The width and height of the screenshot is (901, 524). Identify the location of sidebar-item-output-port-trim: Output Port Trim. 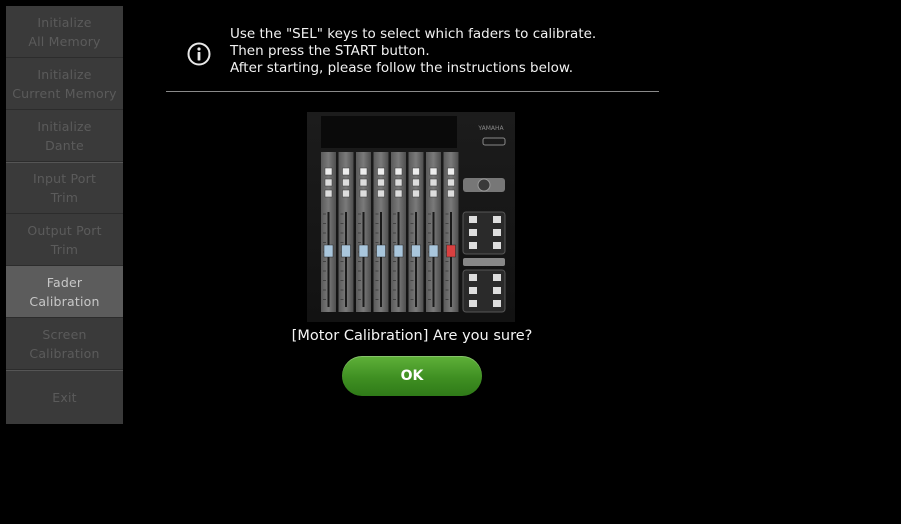
(64, 240).